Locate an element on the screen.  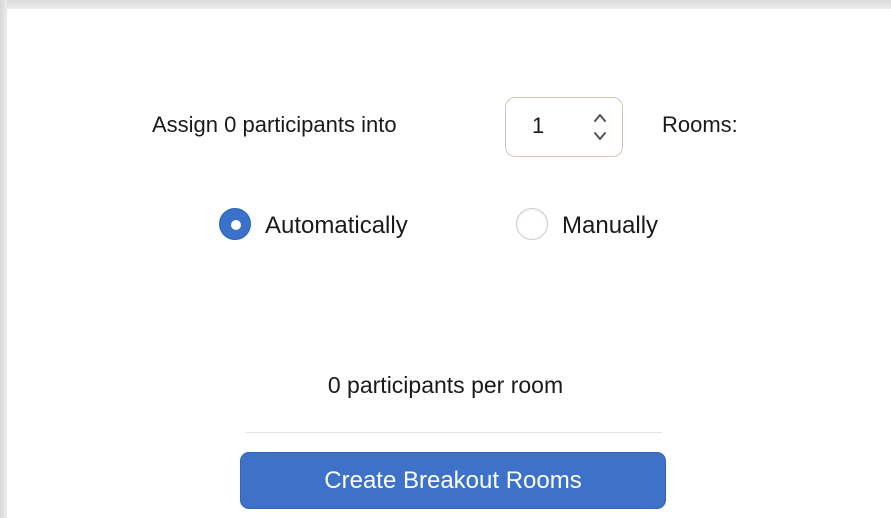
divider is located at coordinates (454, 432).